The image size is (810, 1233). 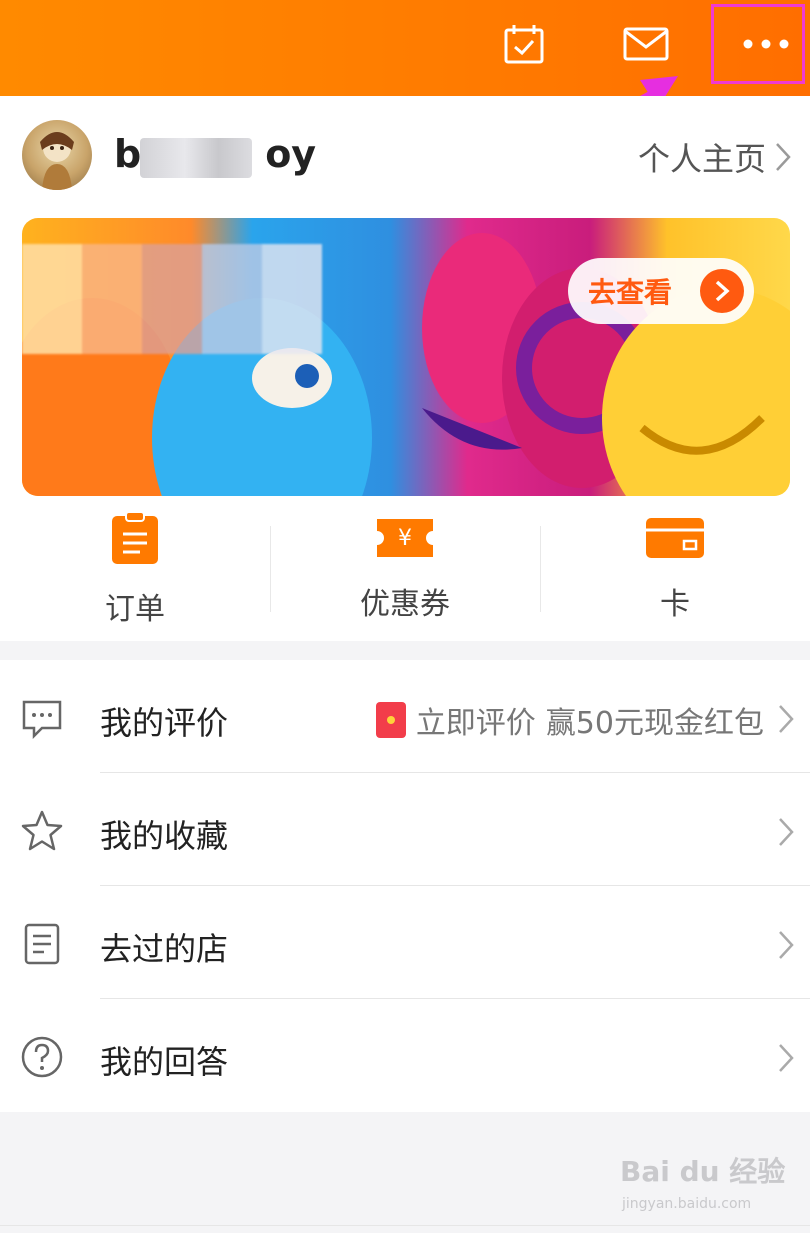 I want to click on review-promo: 立即评价 赢50元现金红包, so click(x=569, y=720).